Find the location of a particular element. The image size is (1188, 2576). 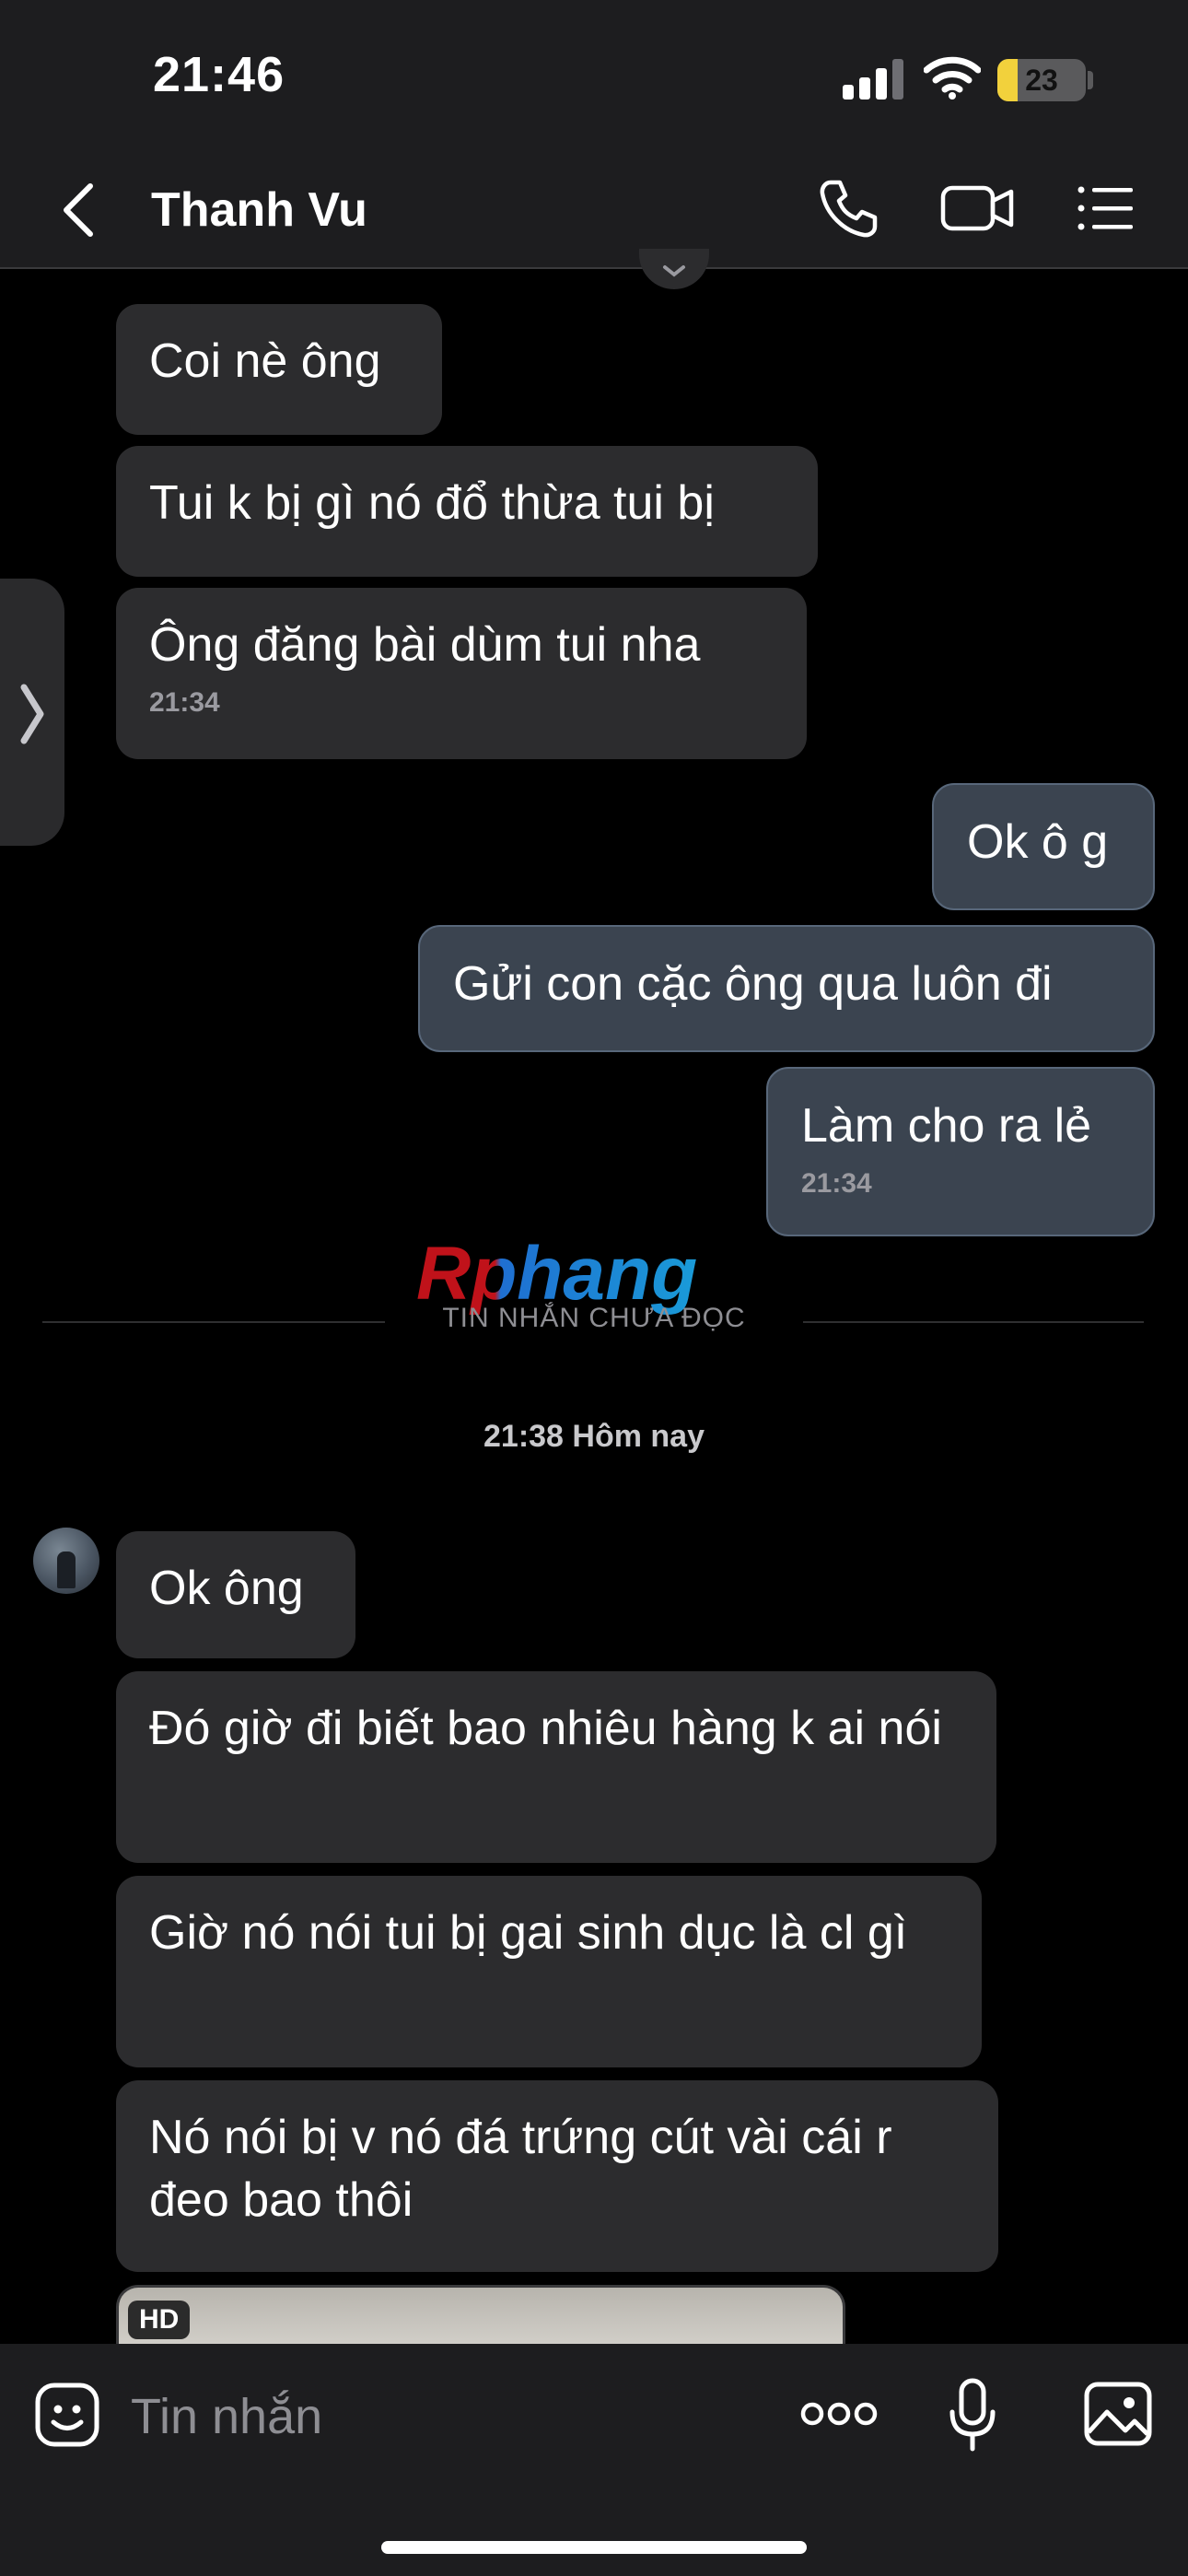

message-text: Giờ nó nói tui bị gai sinh dục là cl gì is located at coordinates (528, 1933).